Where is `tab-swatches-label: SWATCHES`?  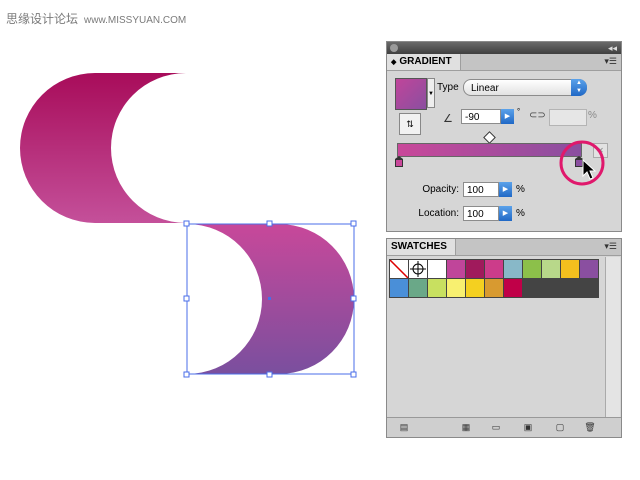
tab-swatches-label: SWATCHES is located at coordinates (419, 246).